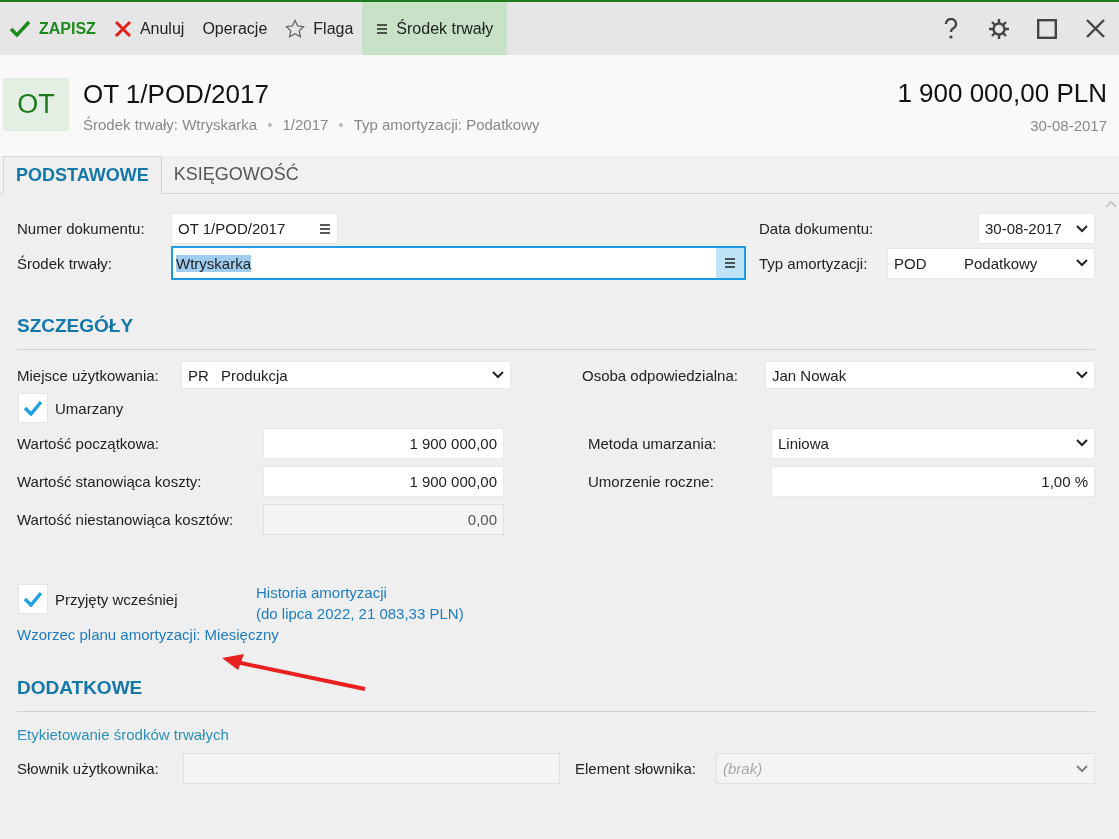 This screenshot has height=839, width=1119. Describe the element at coordinates (1068, 125) in the screenshot. I see `date-text: 30-08-2017` at that location.